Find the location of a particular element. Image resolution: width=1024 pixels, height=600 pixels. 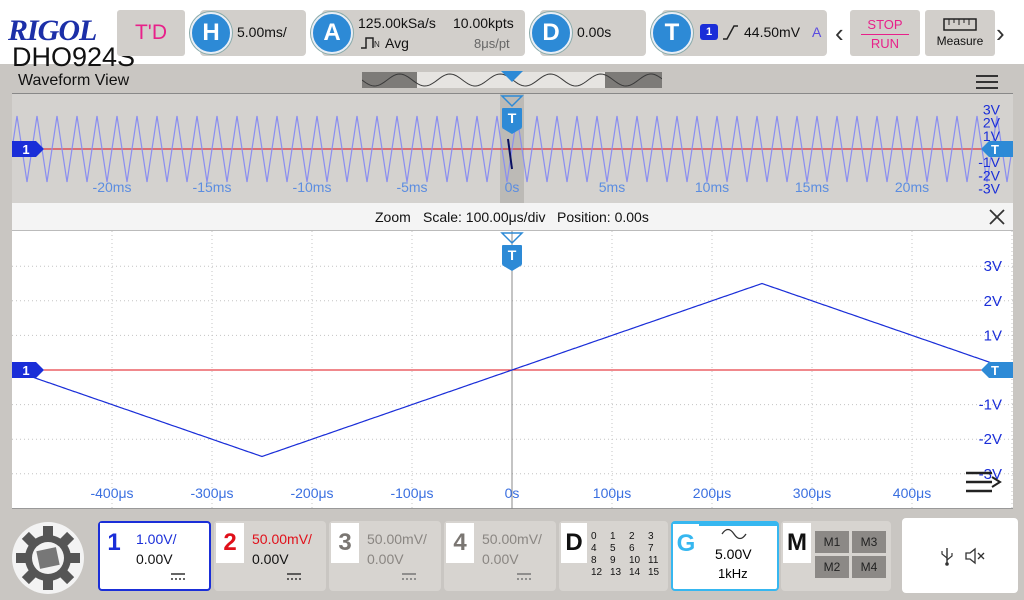

digital-bit: 6 is located at coordinates (632, 548).